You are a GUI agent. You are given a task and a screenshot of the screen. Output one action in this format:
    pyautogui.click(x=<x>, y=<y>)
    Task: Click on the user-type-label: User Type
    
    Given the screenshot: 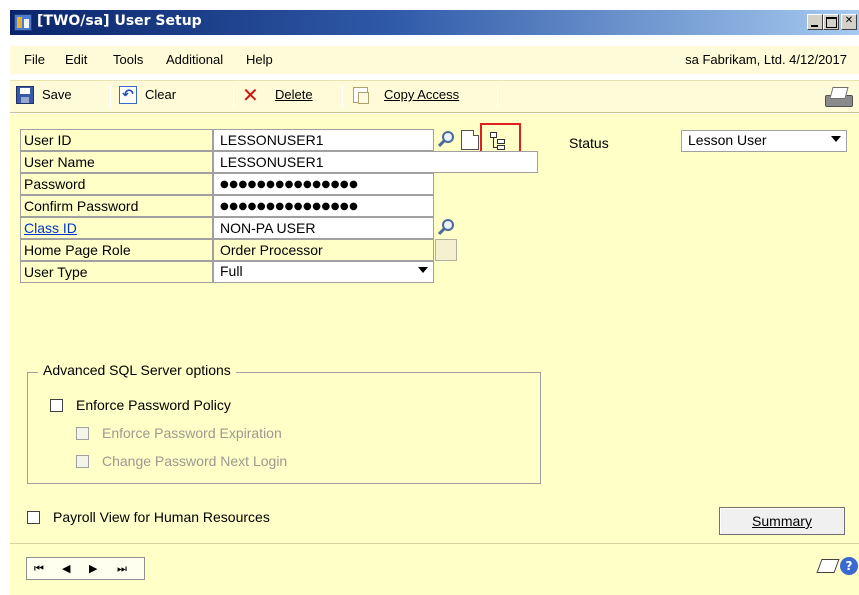 What is the action you would take?
    pyautogui.click(x=116, y=272)
    